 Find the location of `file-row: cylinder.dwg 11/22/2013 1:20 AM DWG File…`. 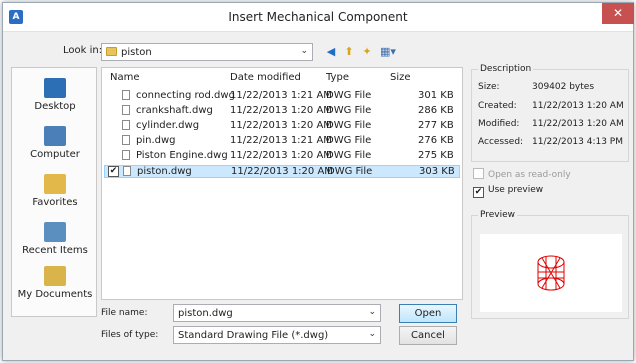

file-row: cylinder.dwg 11/22/2013 1:20 AM DWG File… is located at coordinates (282, 126).